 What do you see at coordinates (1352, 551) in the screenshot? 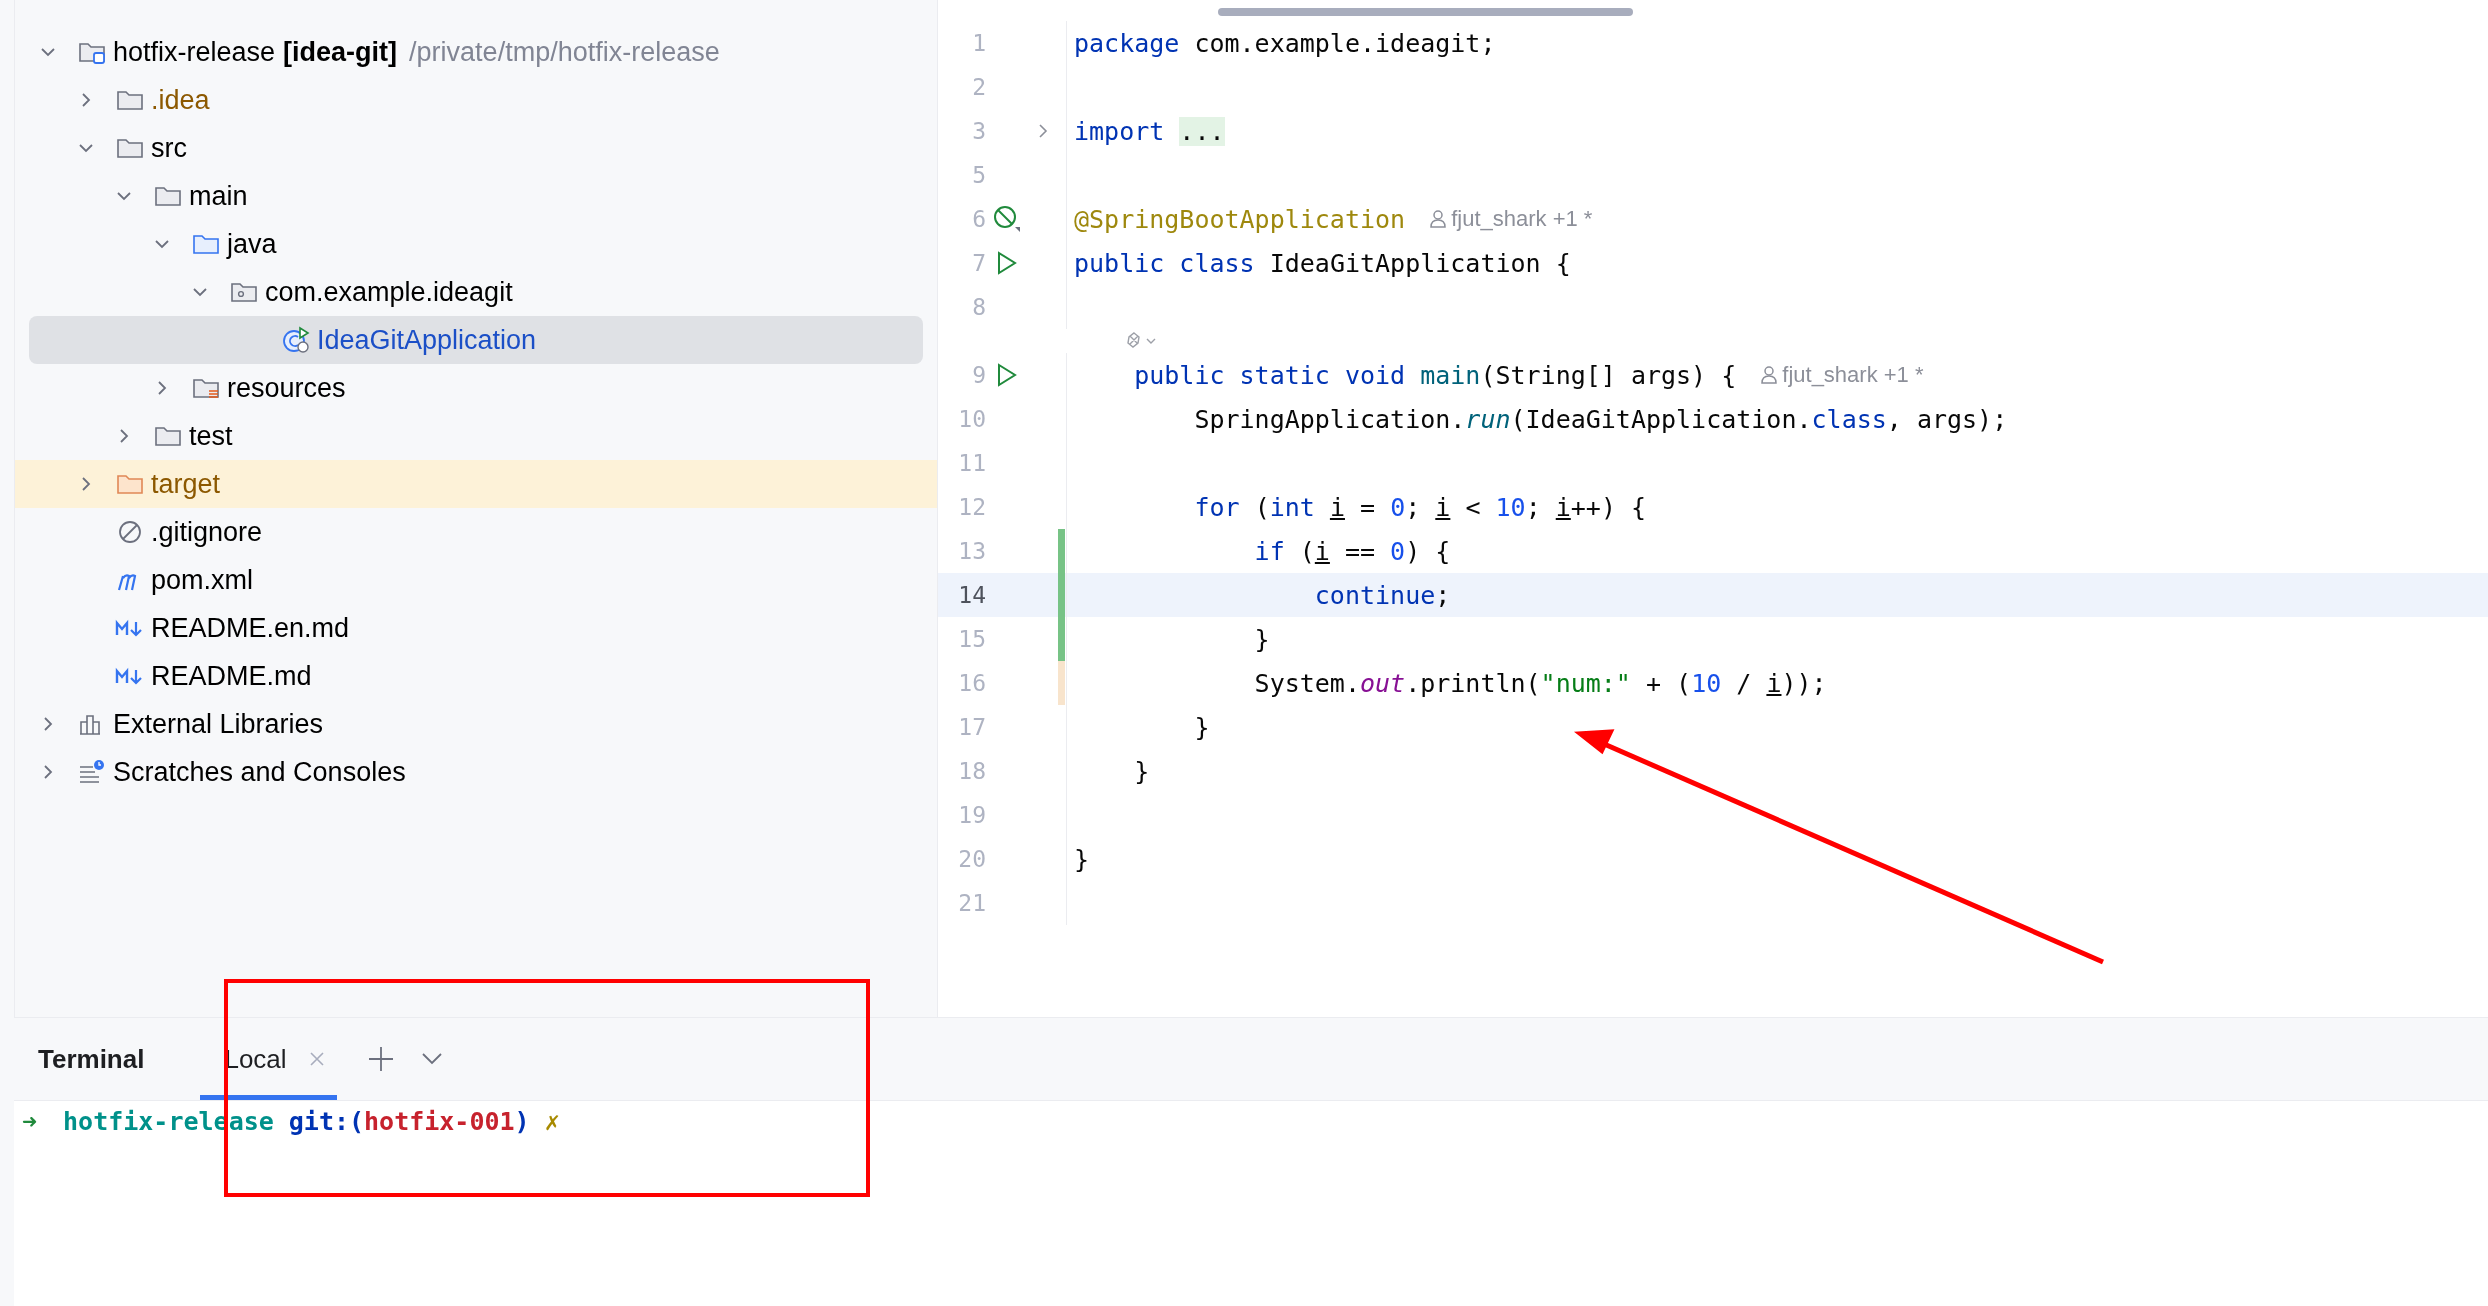
I see `code-text: if (i == 0) {` at bounding box center [1352, 551].